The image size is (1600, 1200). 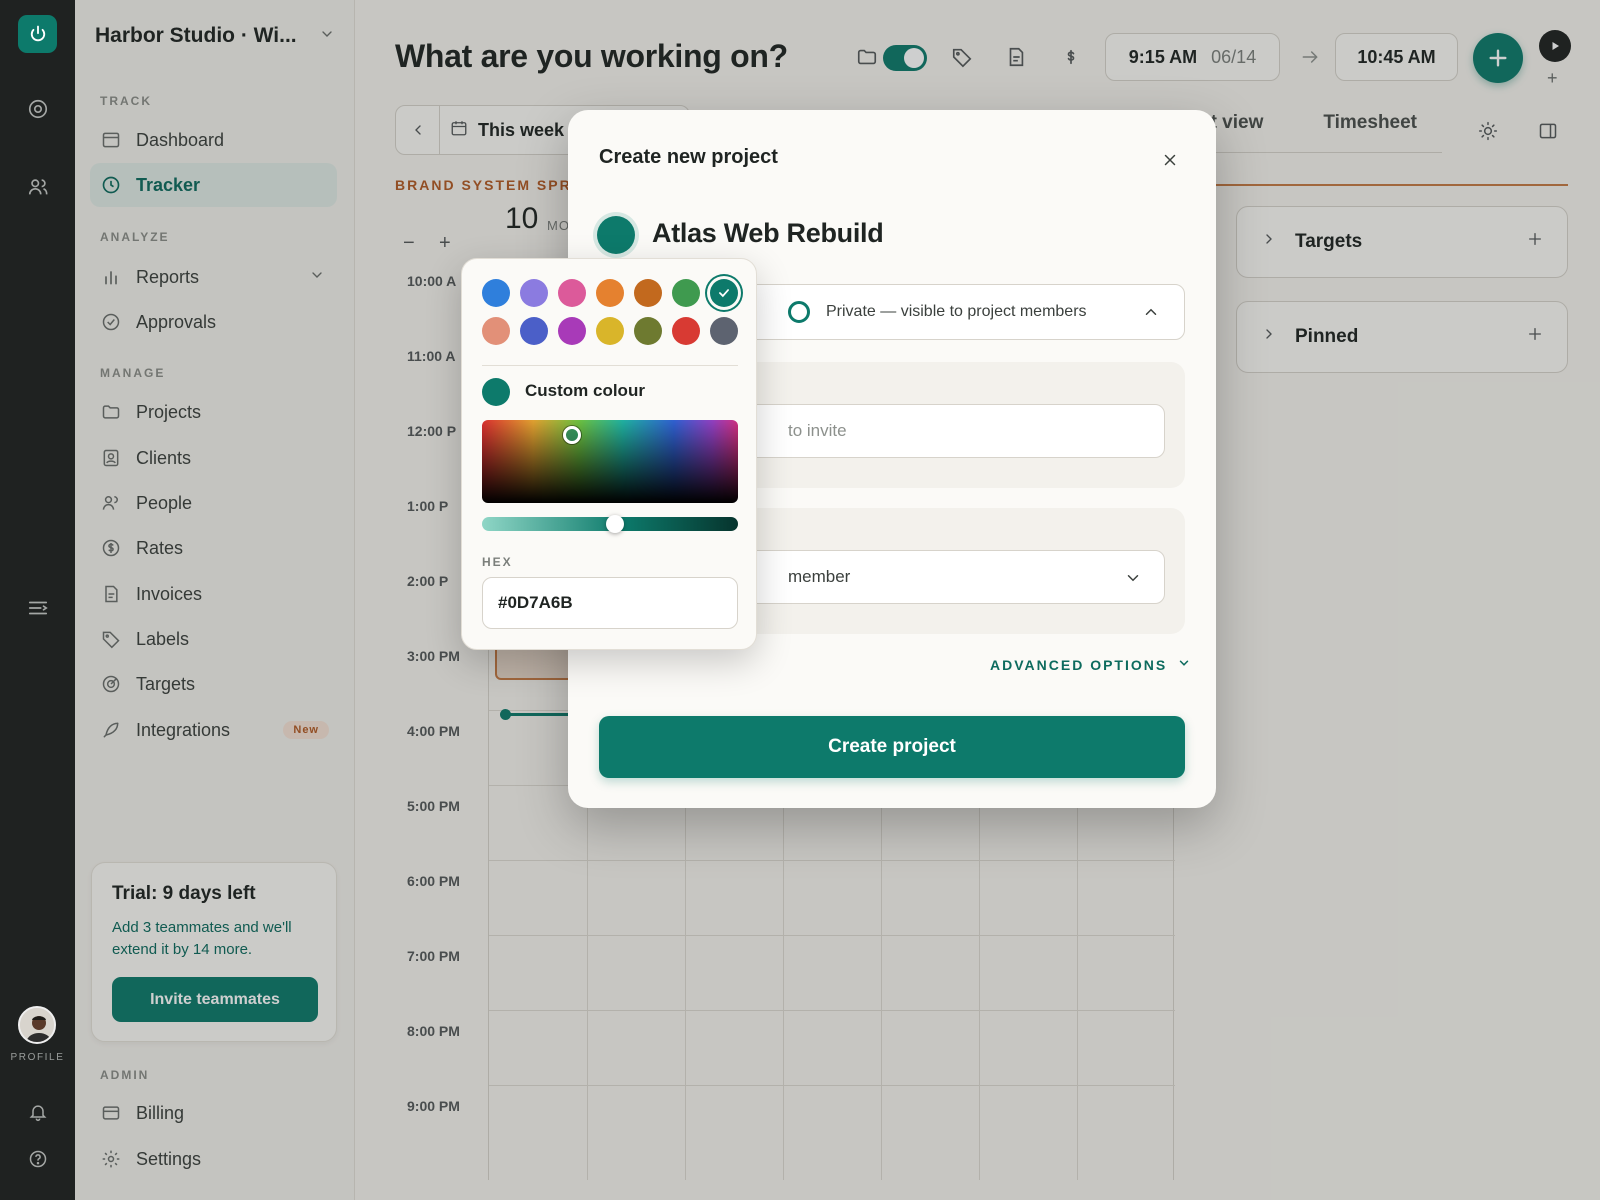 I want to click on avatar, so click(x=37, y=1025).